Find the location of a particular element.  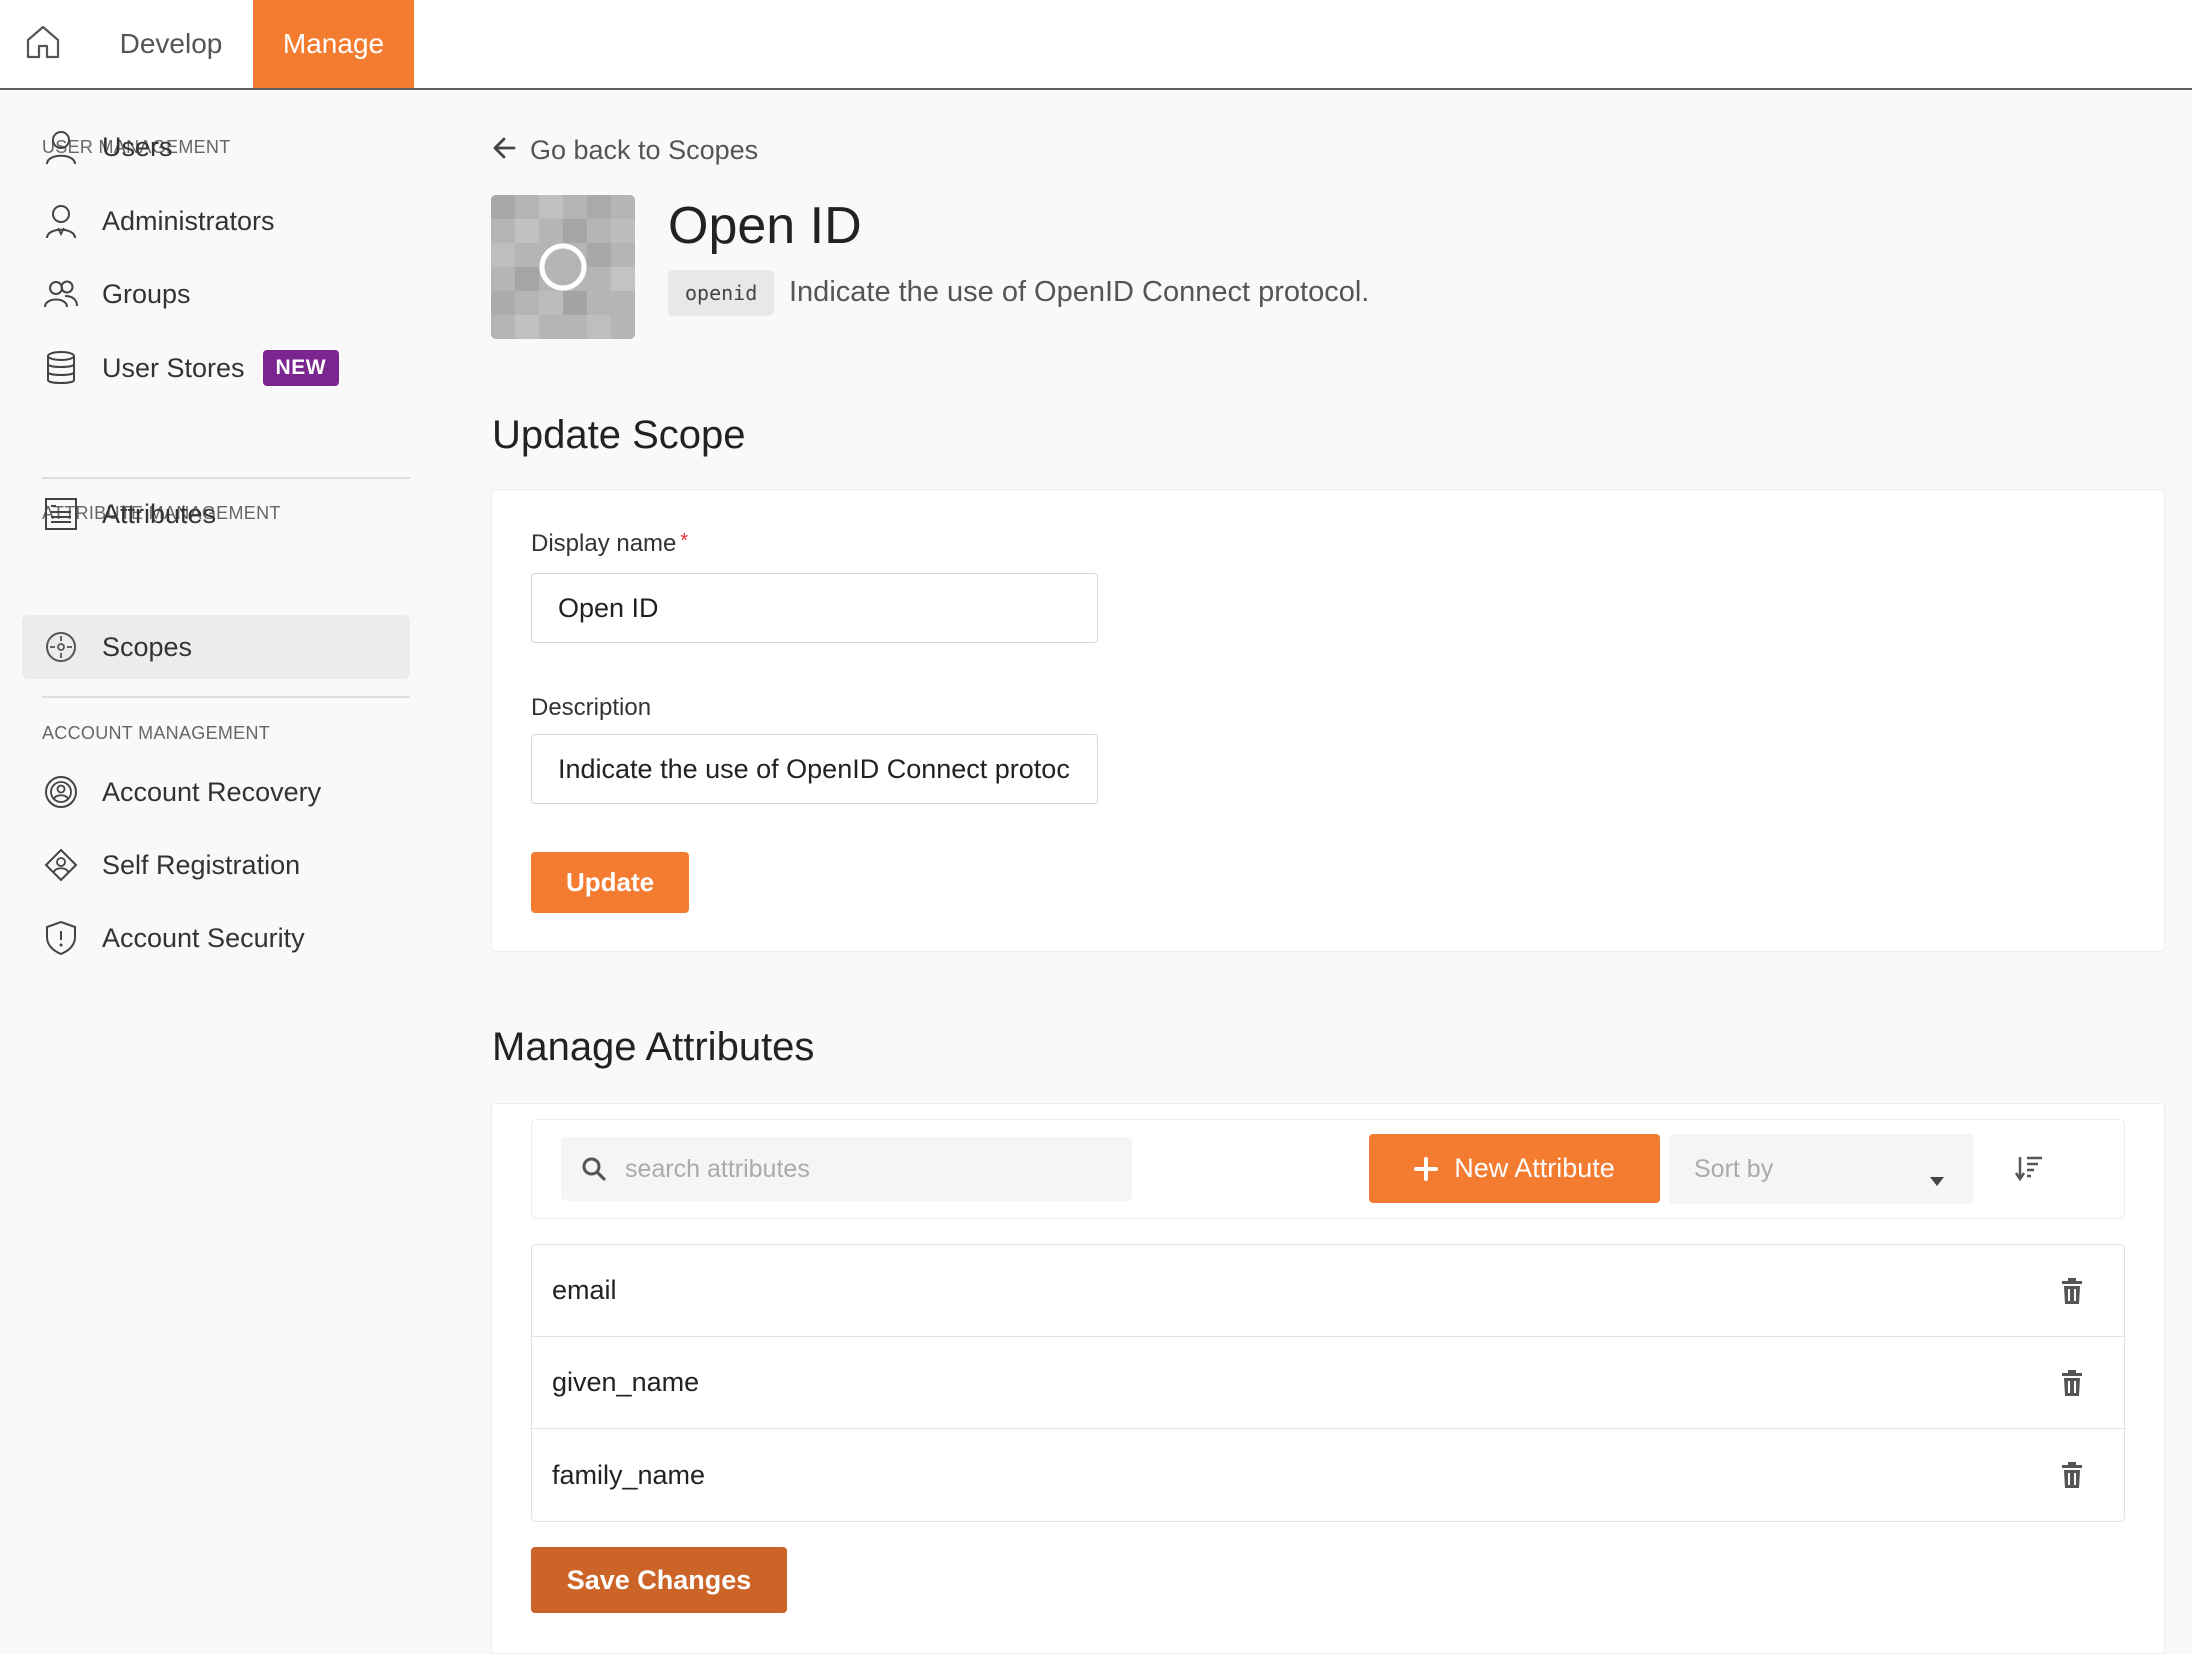

attributes-list: email given_name family_name is located at coordinates (1328, 1383).